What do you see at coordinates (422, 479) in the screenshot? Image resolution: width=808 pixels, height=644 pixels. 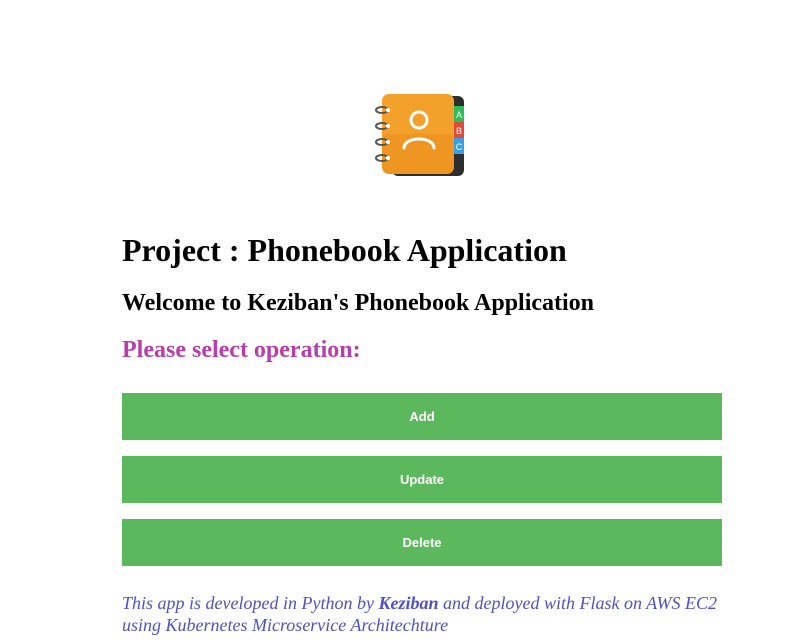 I see `update-button: Update` at bounding box center [422, 479].